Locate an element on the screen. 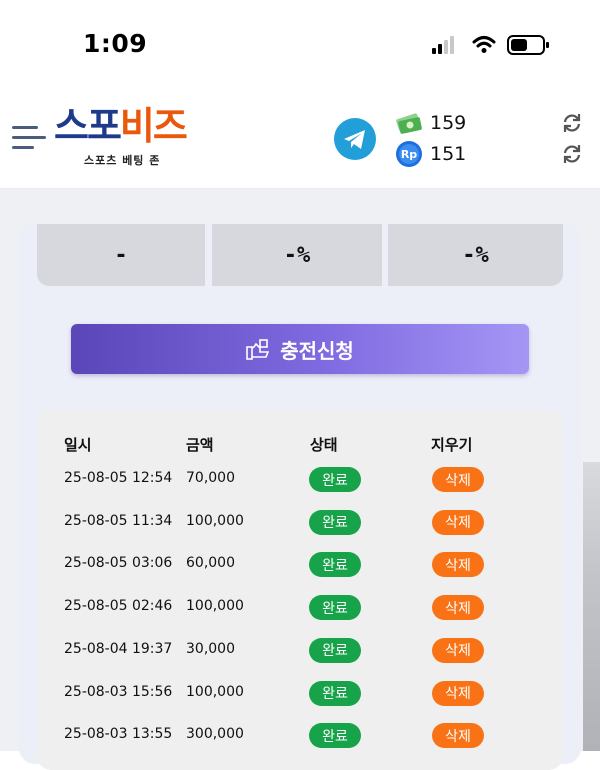 The image size is (600, 770). rp-value: 151 is located at coordinates (448, 154).